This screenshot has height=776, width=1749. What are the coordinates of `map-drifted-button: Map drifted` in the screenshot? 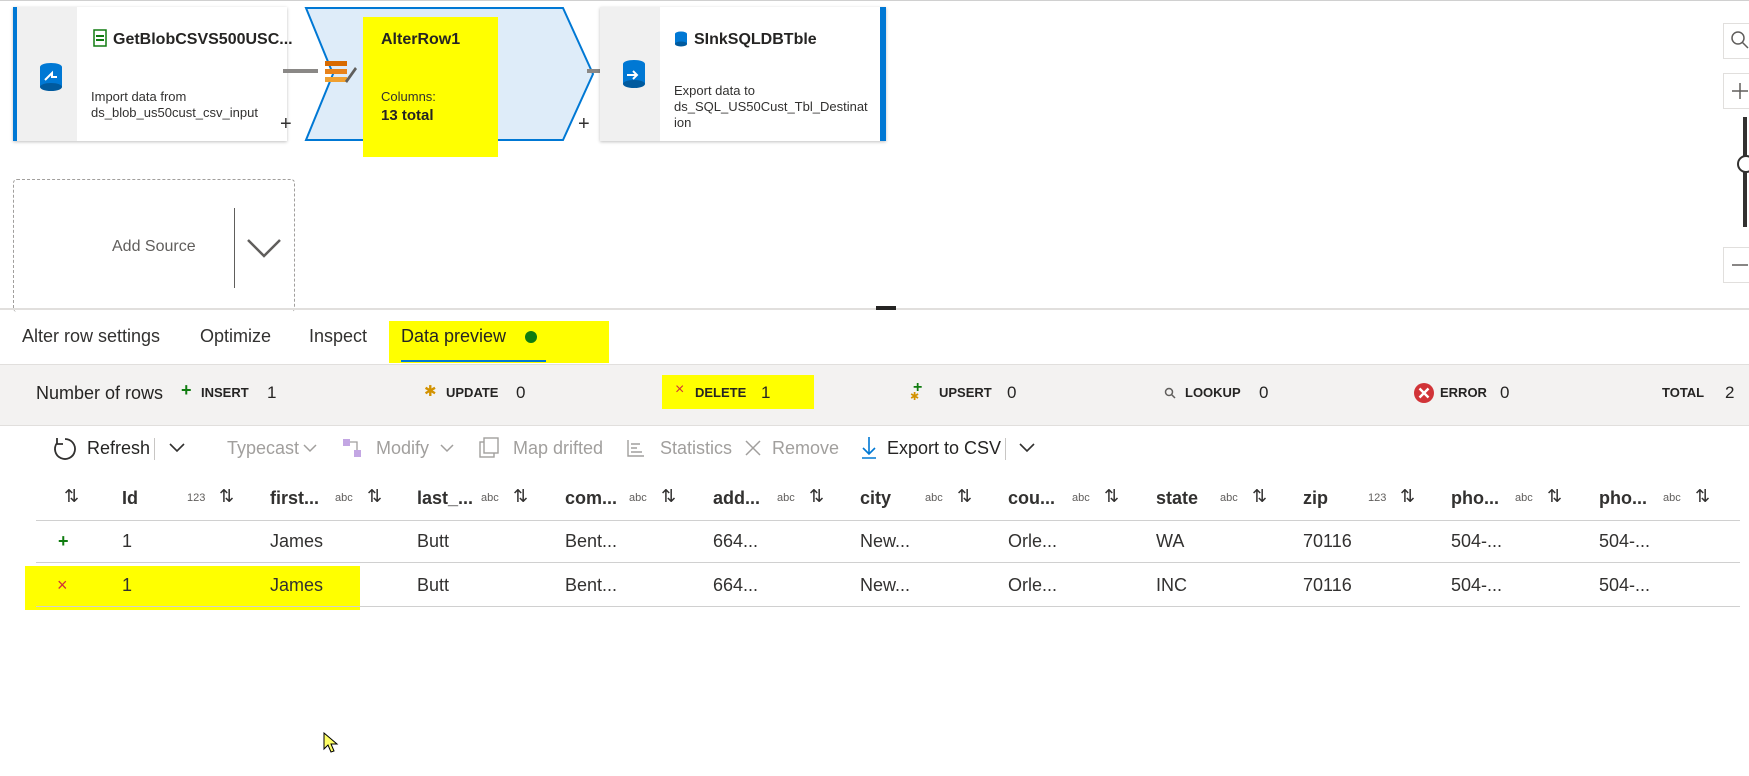 It's located at (558, 448).